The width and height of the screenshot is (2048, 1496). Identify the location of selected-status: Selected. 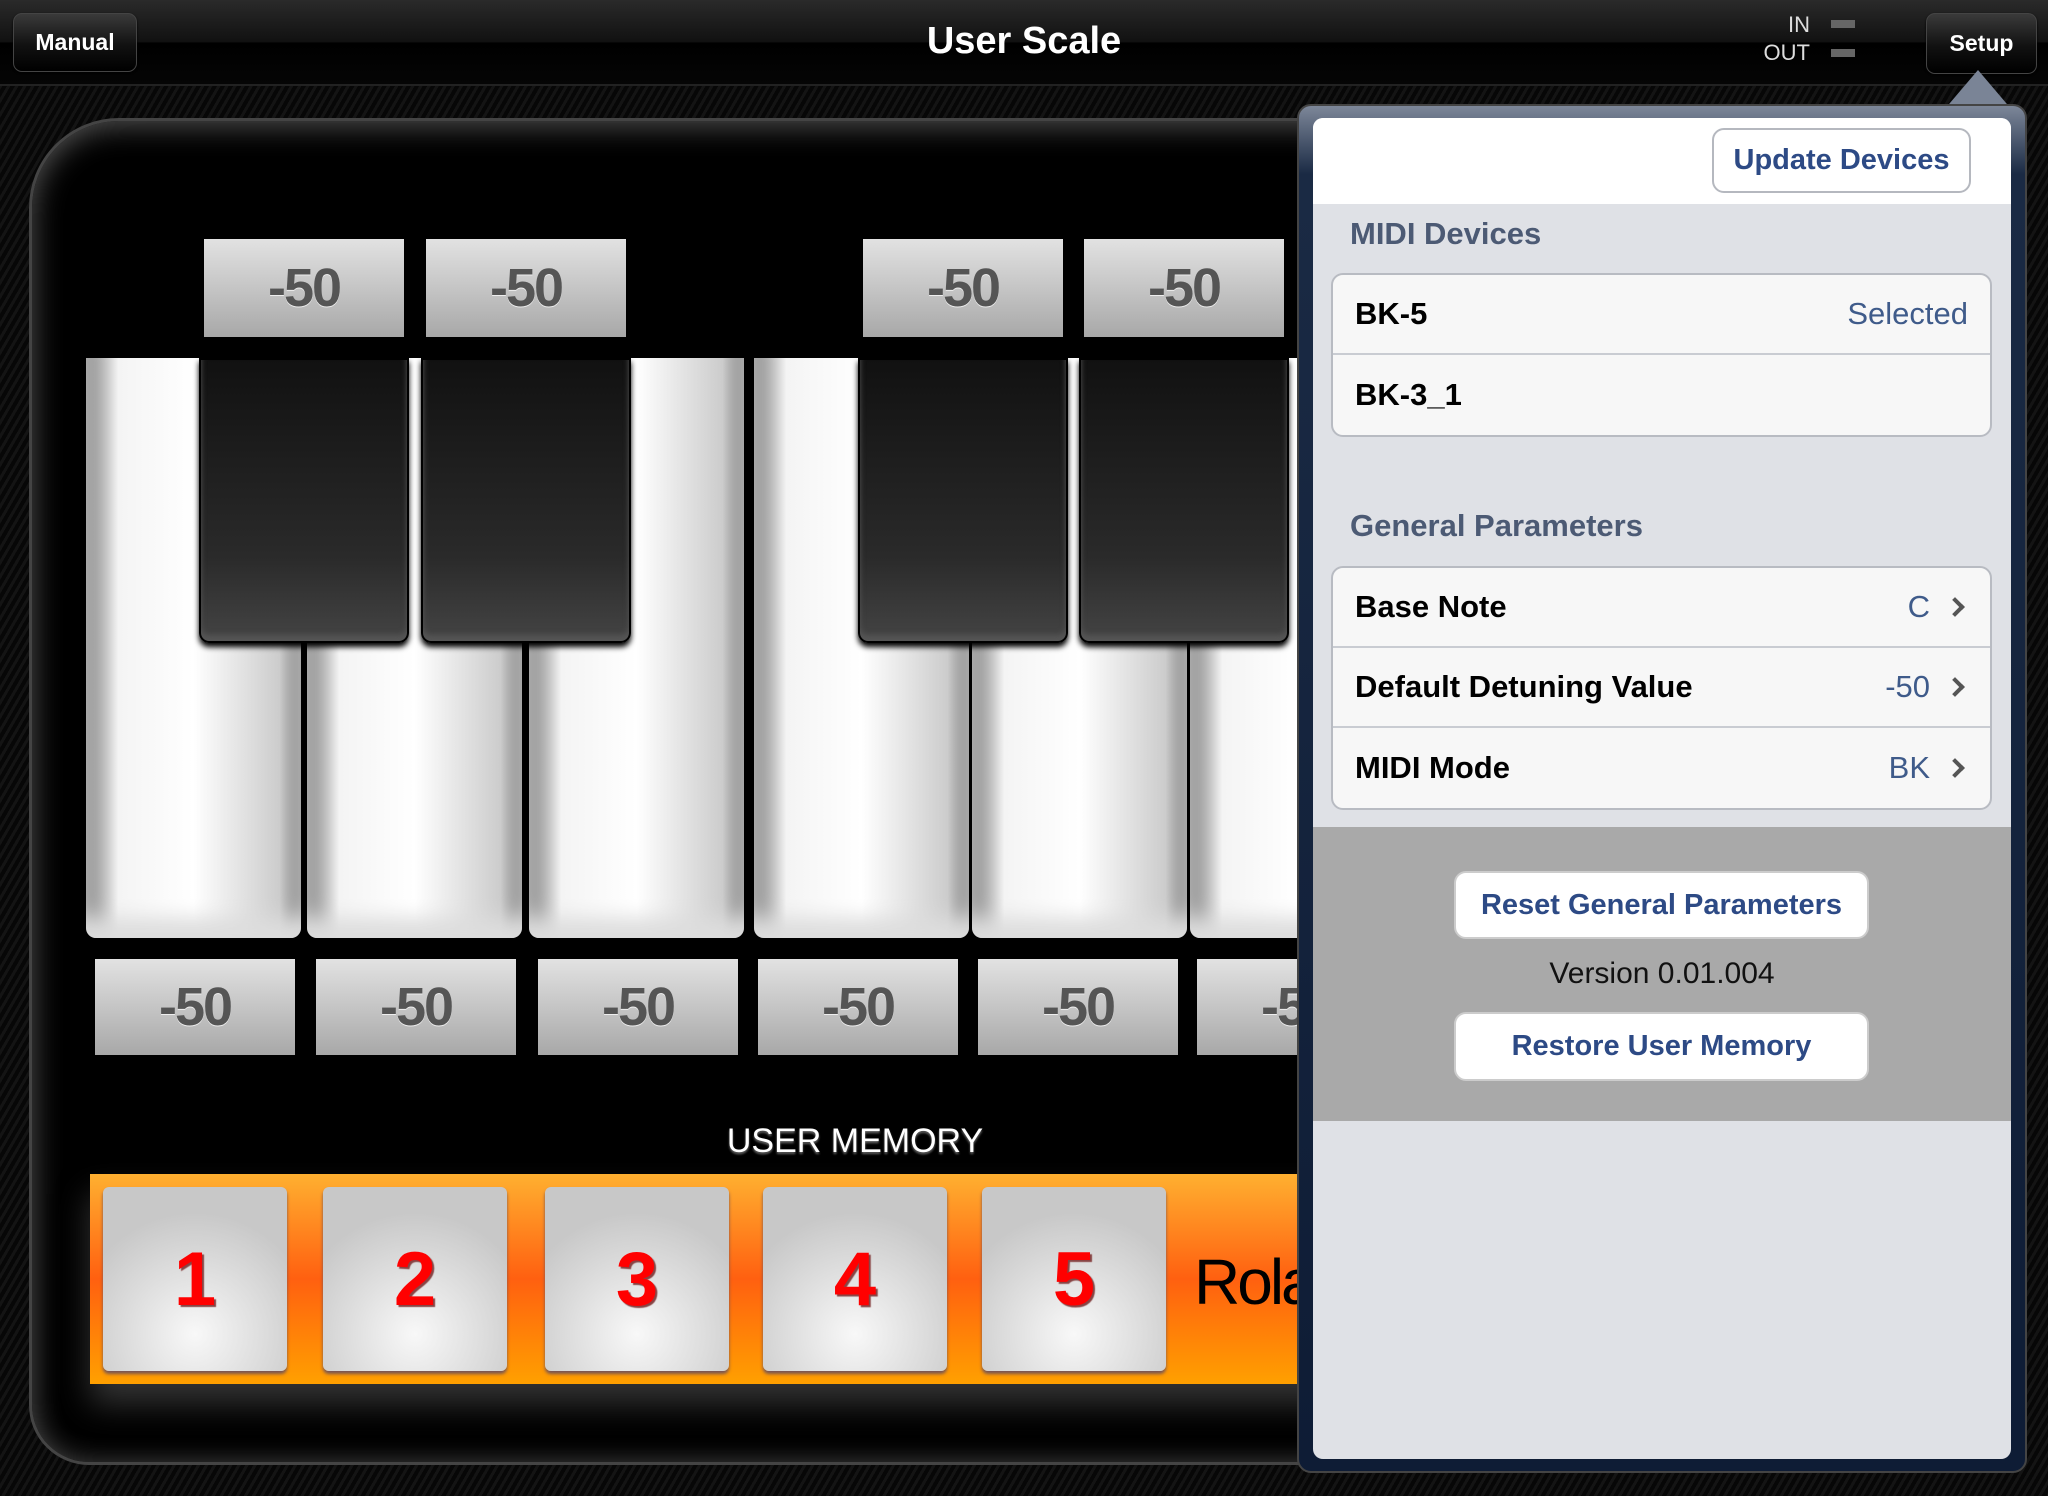
(1907, 313).